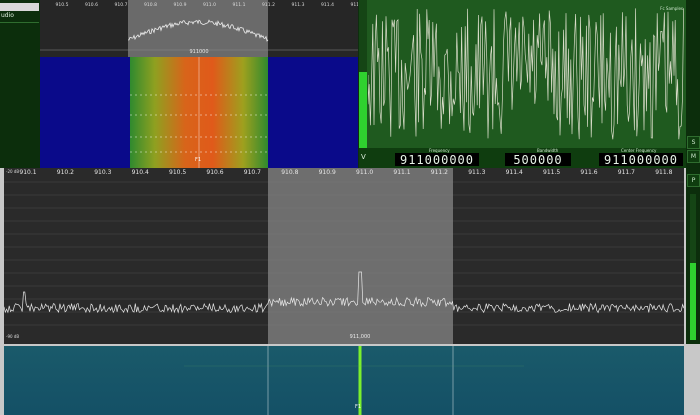 The image size is (700, 415). I want to click on top-side-column: S M, so click(693, 84).